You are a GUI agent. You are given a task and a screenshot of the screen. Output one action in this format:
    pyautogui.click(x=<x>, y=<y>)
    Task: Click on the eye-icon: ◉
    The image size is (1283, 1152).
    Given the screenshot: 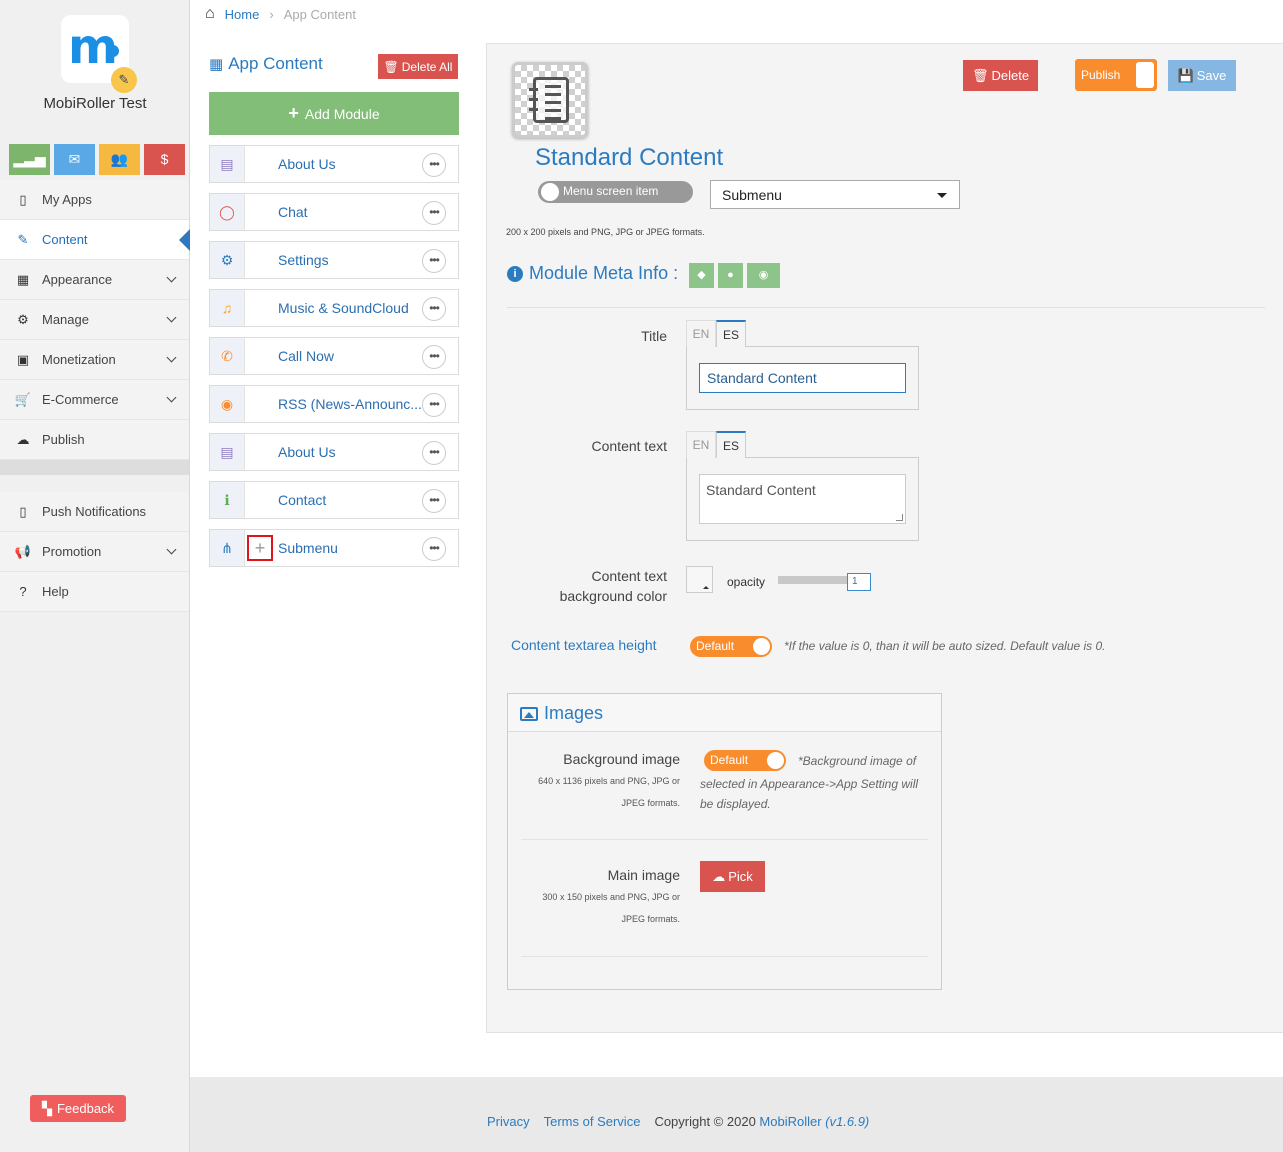 What is the action you would take?
    pyautogui.click(x=763, y=275)
    